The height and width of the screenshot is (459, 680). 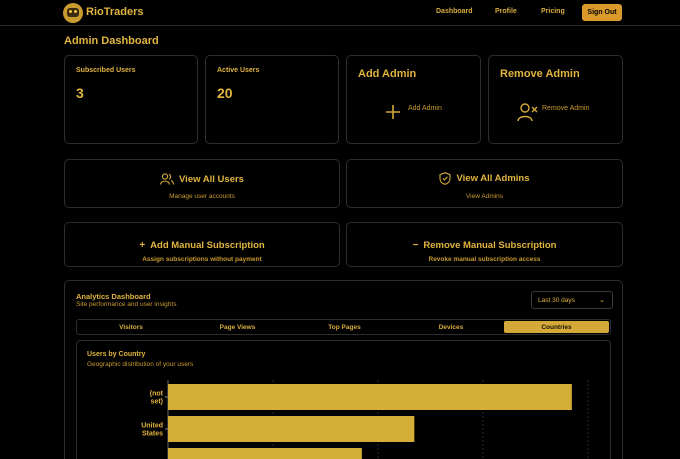 What do you see at coordinates (80, 93) in the screenshot?
I see `subscribed-users-value: 3` at bounding box center [80, 93].